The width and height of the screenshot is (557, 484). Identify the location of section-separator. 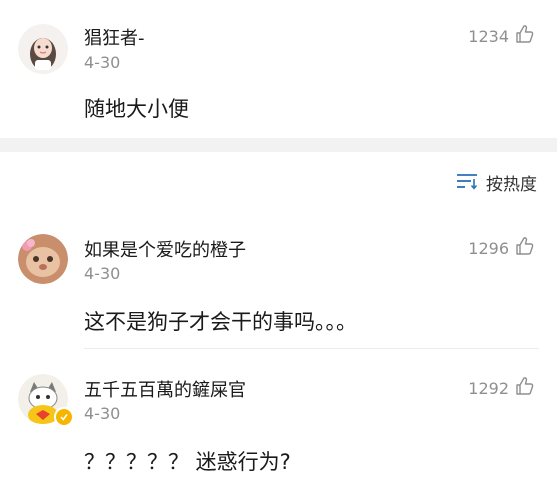
(278, 145).